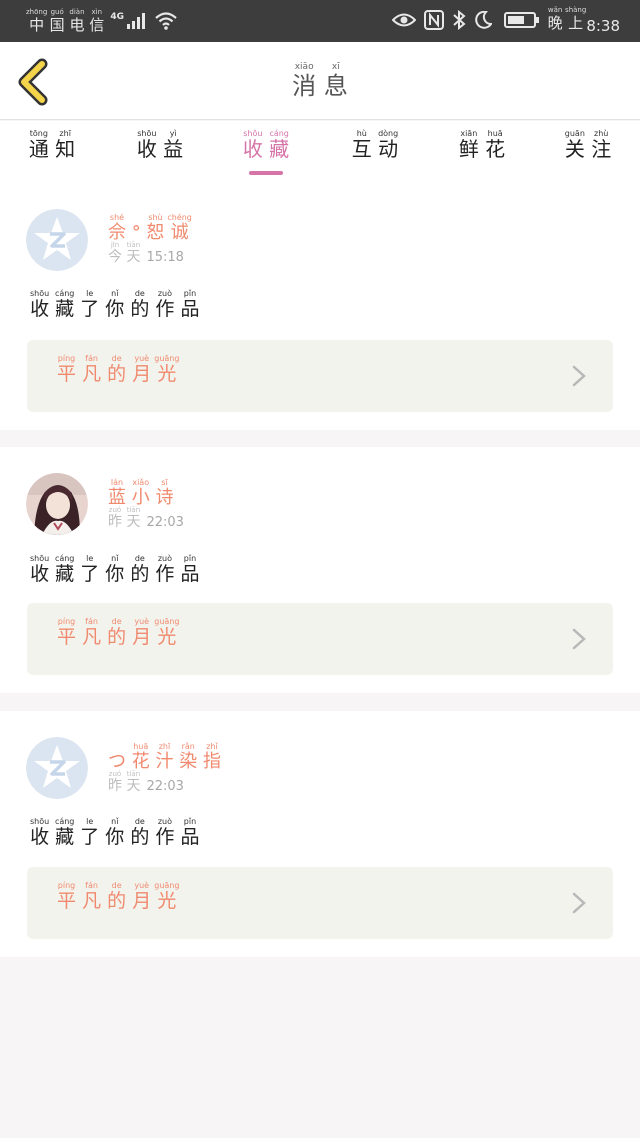  What do you see at coordinates (65, 23) in the screenshot?
I see `carrier-ruby: 中zhōng 国guó 电diàn 信xìn` at bounding box center [65, 23].